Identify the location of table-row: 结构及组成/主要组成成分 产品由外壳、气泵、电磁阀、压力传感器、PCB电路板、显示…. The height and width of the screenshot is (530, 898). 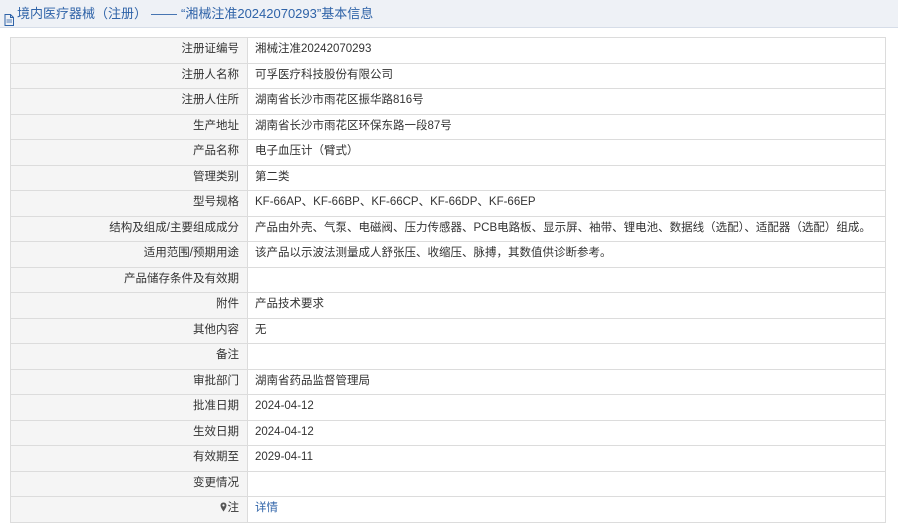
(448, 228).